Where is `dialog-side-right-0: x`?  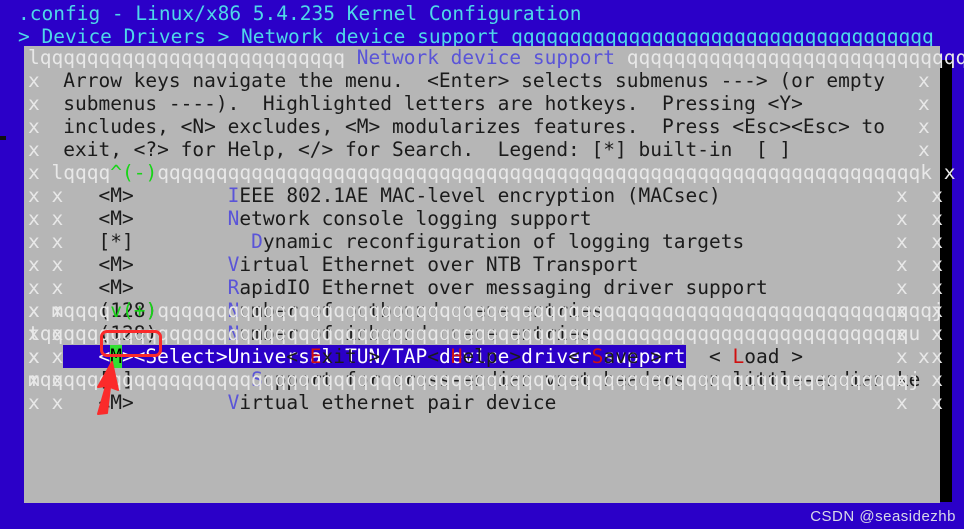 dialog-side-right-0: x is located at coordinates (924, 80).